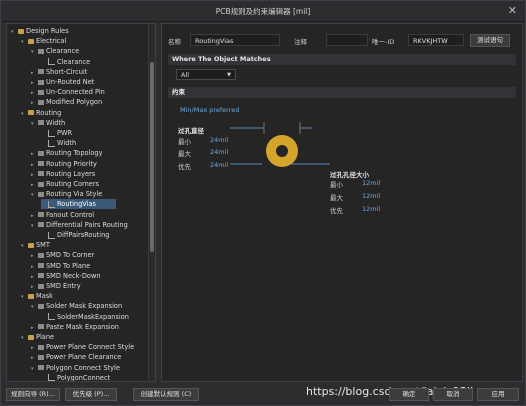 The image size is (526, 406). What do you see at coordinates (63, 174) in the screenshot?
I see `tree-item: ▸ Routing Layers` at bounding box center [63, 174].